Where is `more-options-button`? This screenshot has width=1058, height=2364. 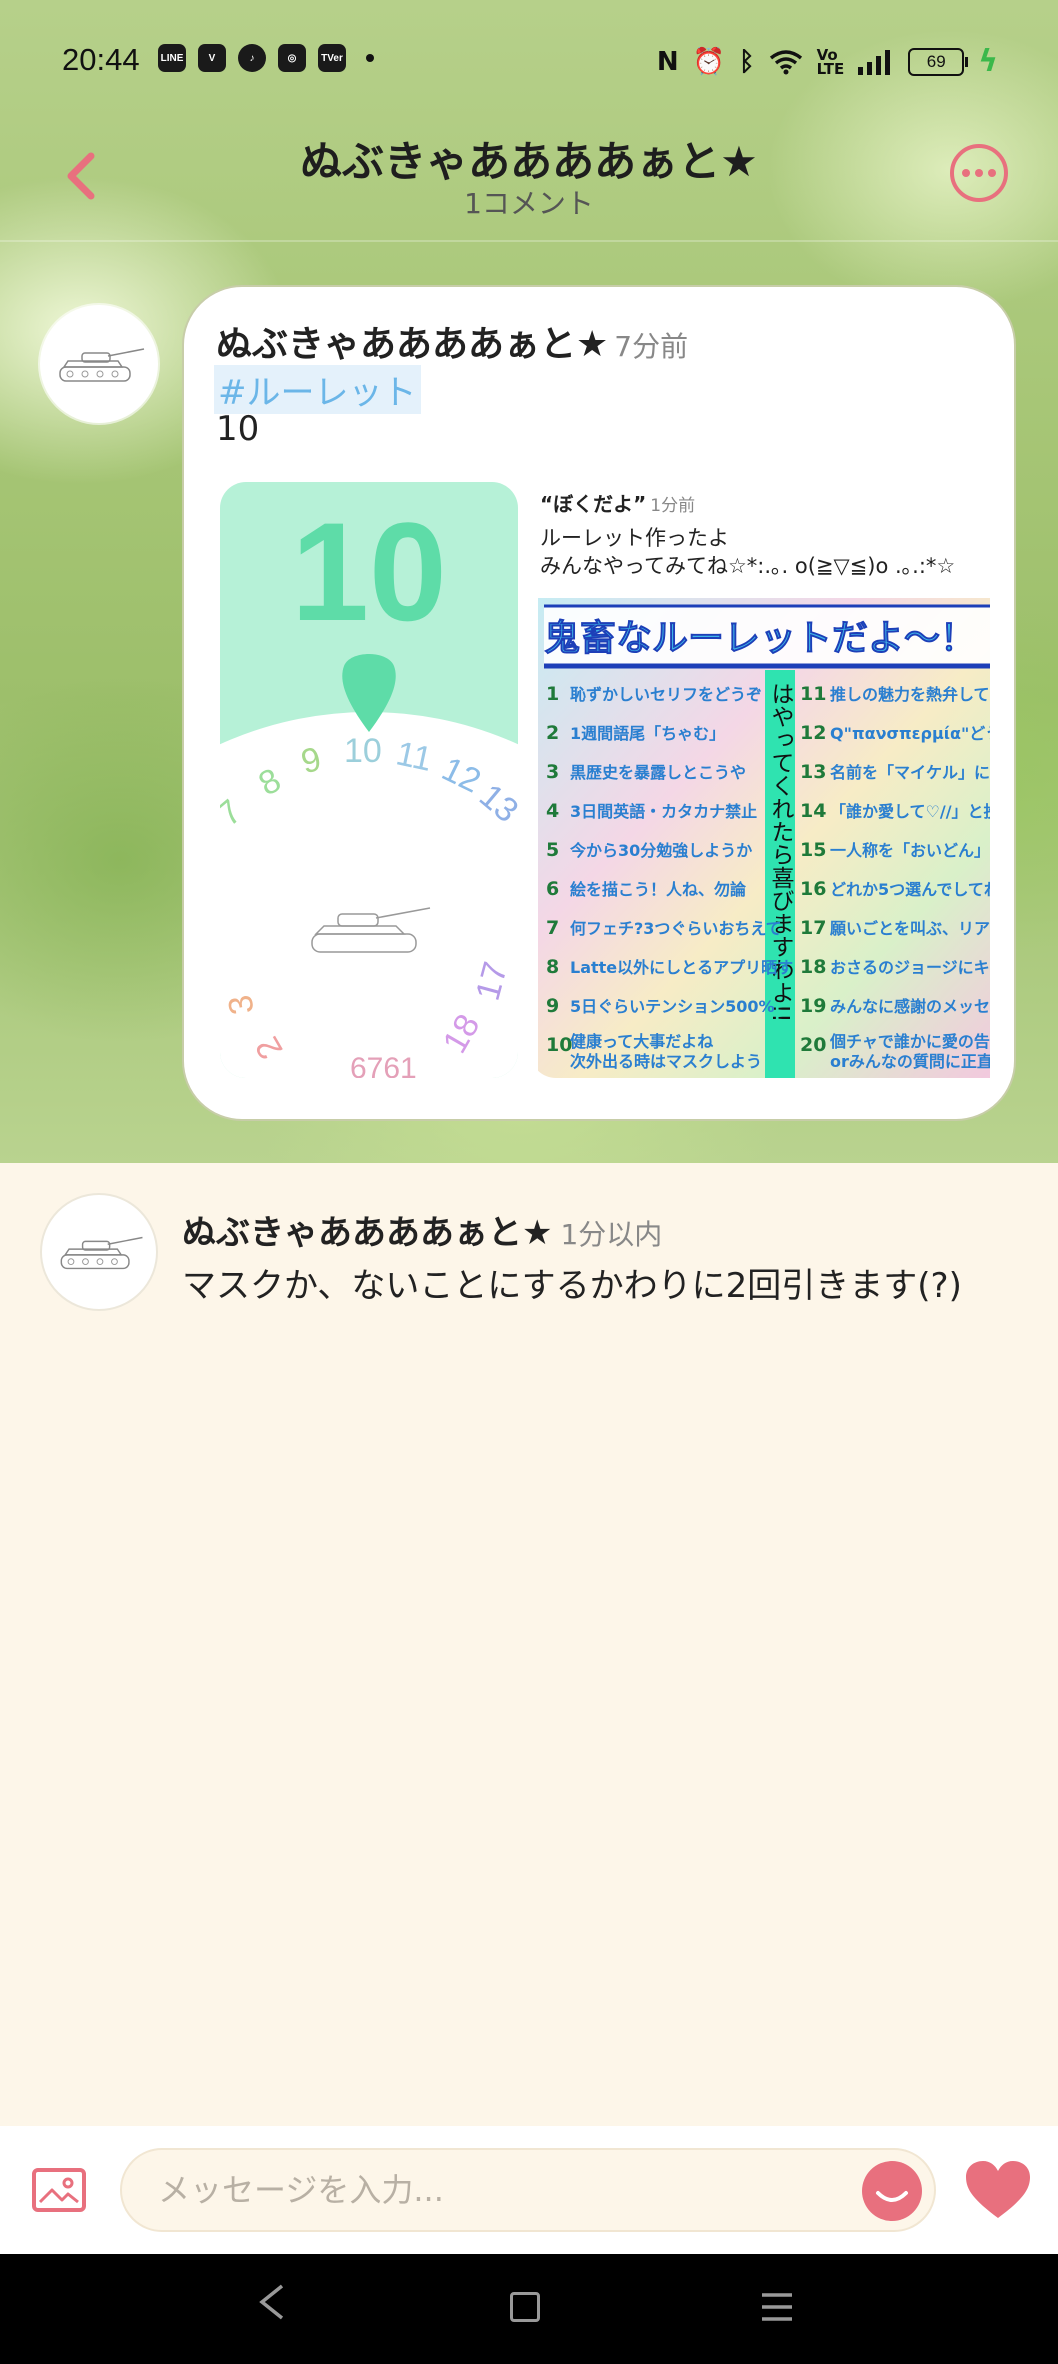
more-options-button is located at coordinates (979, 173).